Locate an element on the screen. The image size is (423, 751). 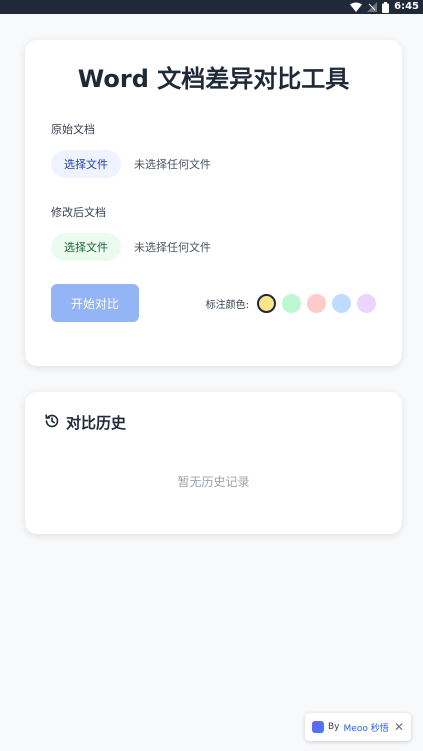
meoo-logo-icon is located at coordinates (318, 727).